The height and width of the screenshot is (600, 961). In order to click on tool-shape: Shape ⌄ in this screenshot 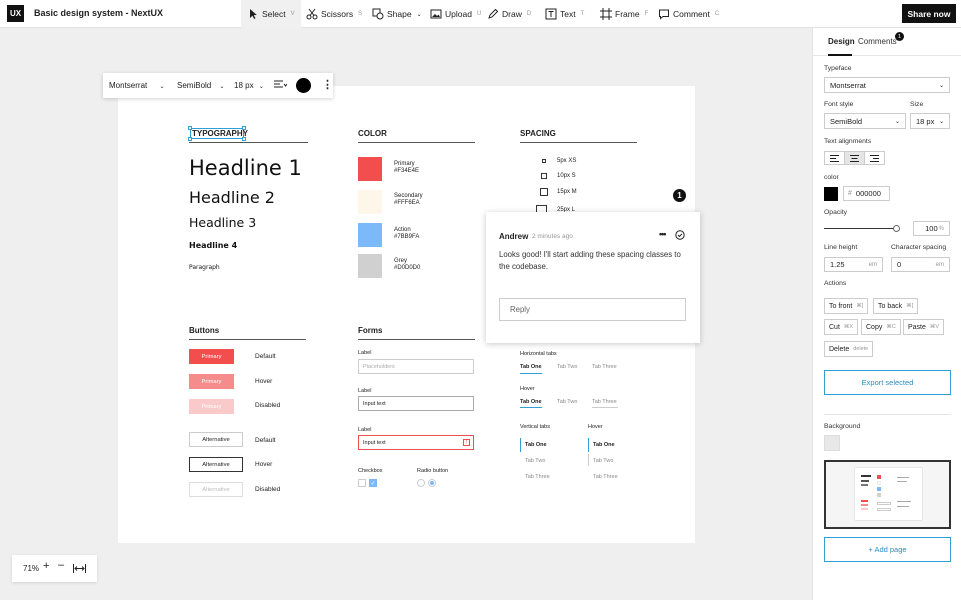, I will do `click(397, 14)`.